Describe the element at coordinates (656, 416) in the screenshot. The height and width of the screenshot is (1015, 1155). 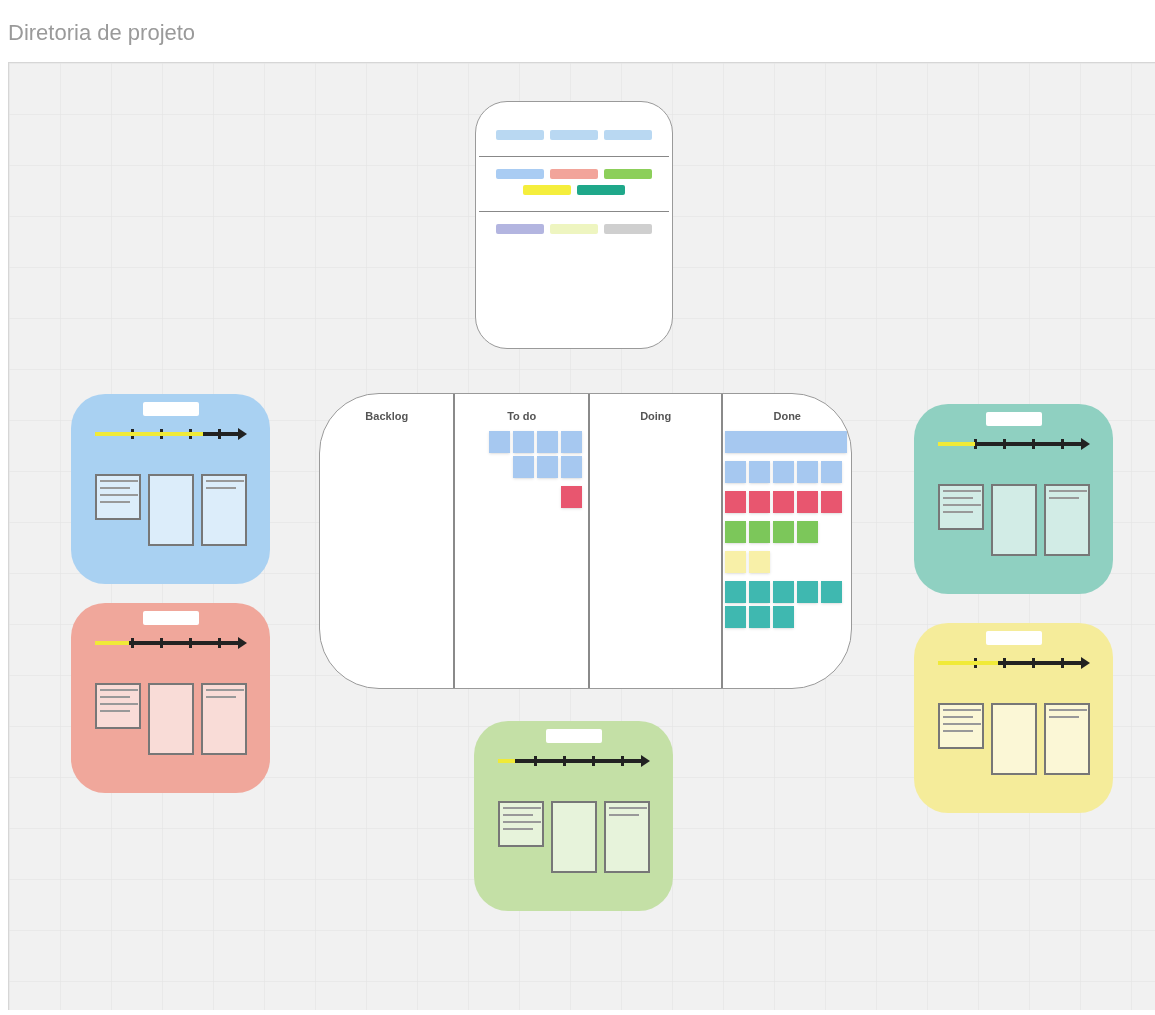
I see `column-header: Doing` at that location.